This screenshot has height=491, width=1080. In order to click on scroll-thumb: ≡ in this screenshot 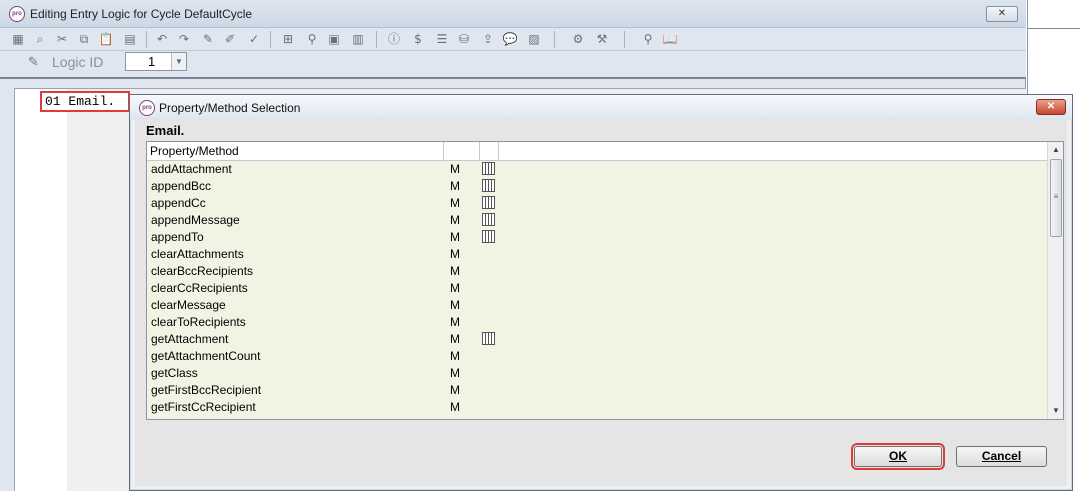, I will do `click(1056, 198)`.